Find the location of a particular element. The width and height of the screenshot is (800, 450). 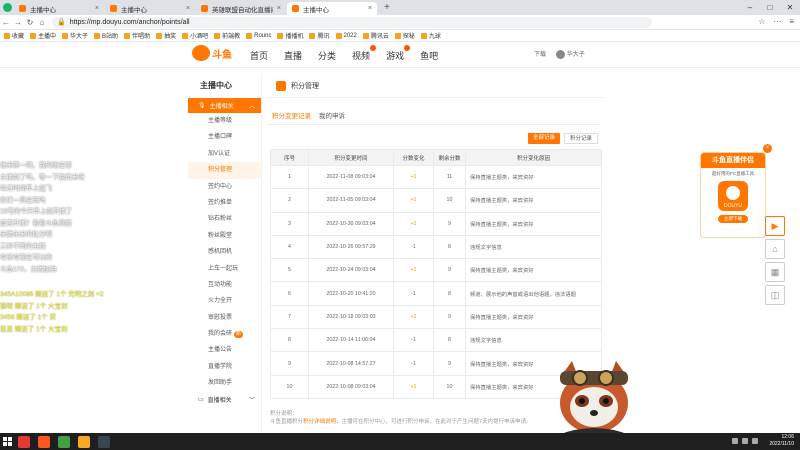

sidebar-item-label: 火力全开 is located at coordinates (220, 301).